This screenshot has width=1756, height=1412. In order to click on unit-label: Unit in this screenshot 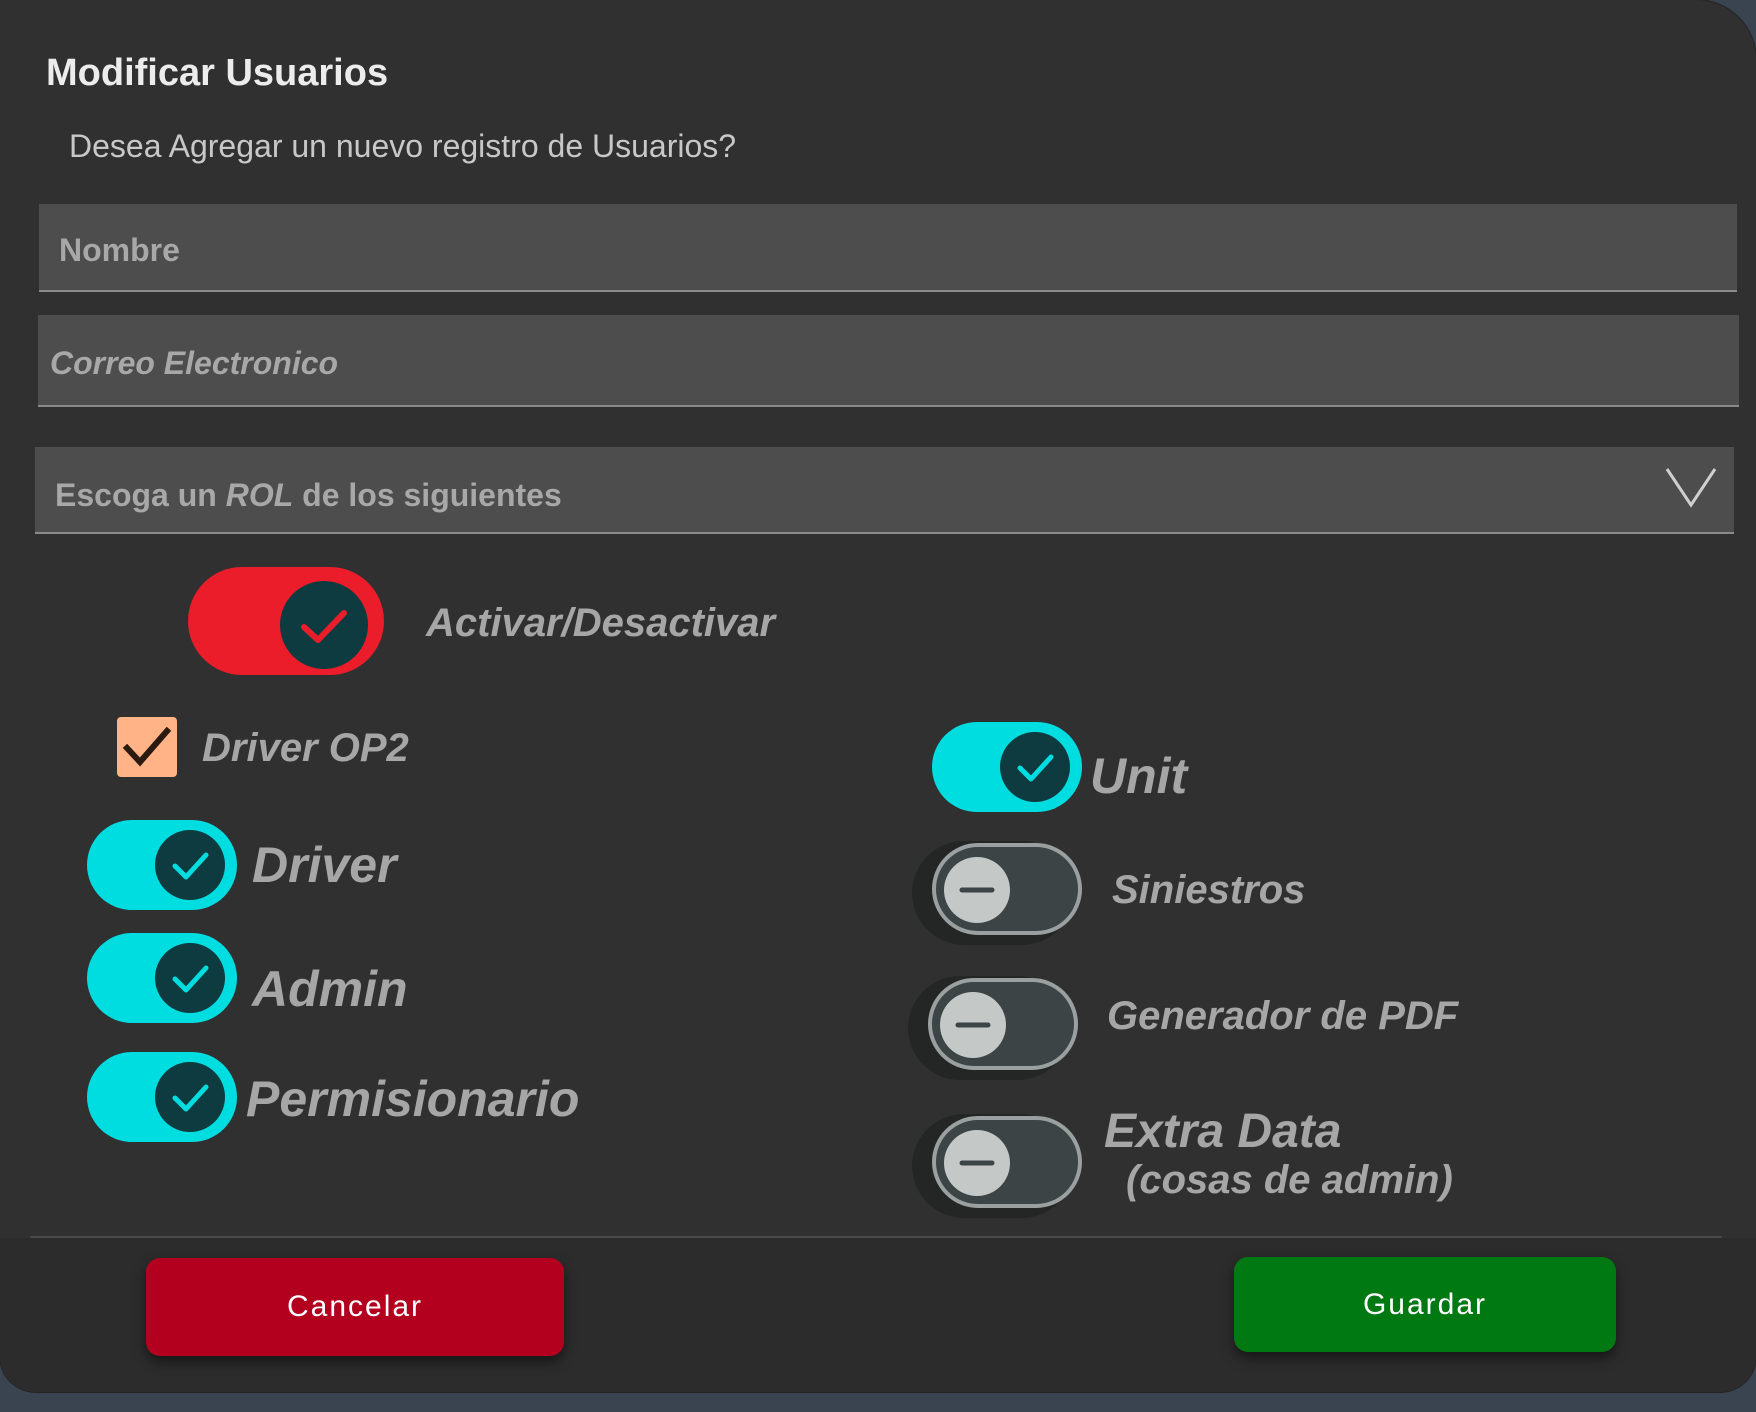, I will do `click(1139, 776)`.